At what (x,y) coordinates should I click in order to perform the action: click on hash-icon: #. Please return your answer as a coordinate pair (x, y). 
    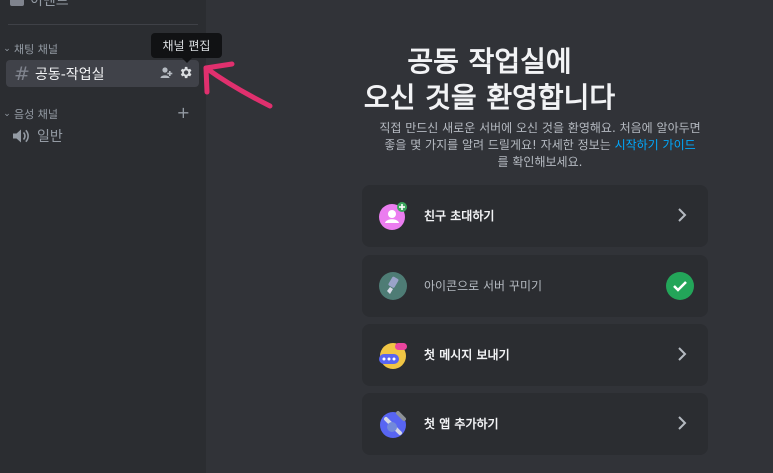
    Looking at the image, I should click on (22, 73).